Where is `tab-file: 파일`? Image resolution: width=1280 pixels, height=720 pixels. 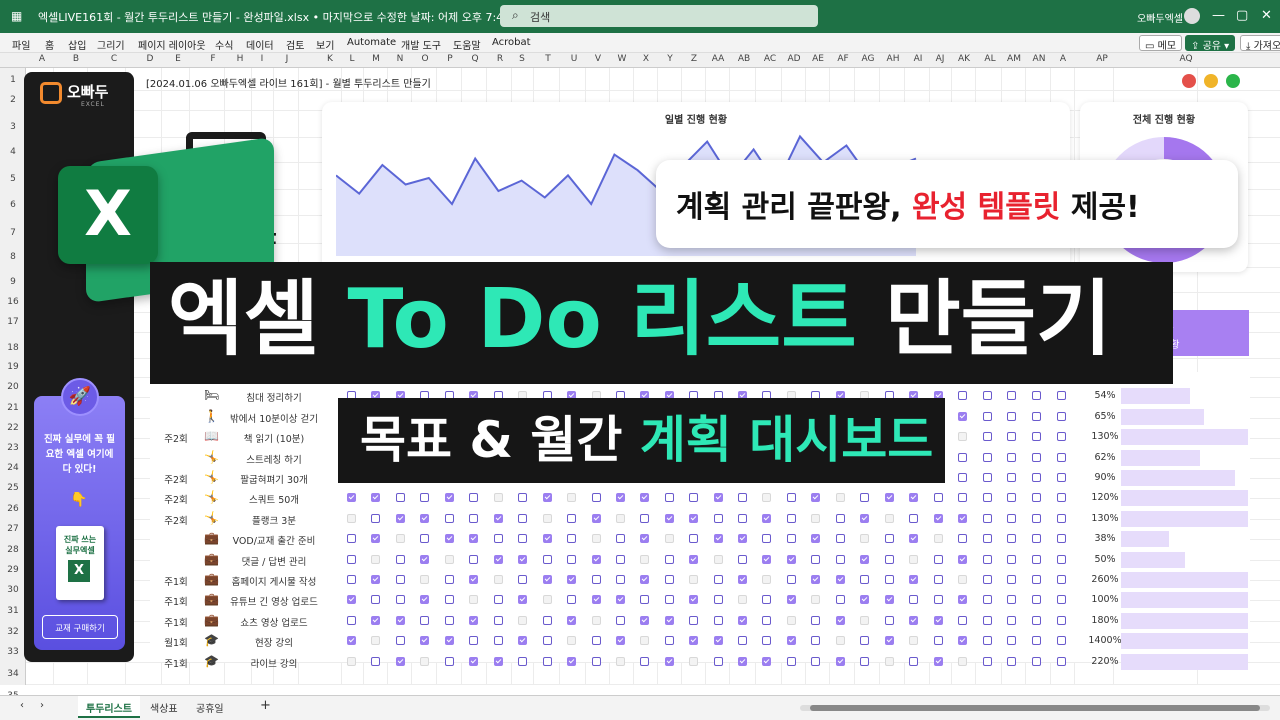 tab-file: 파일 is located at coordinates (21, 44).